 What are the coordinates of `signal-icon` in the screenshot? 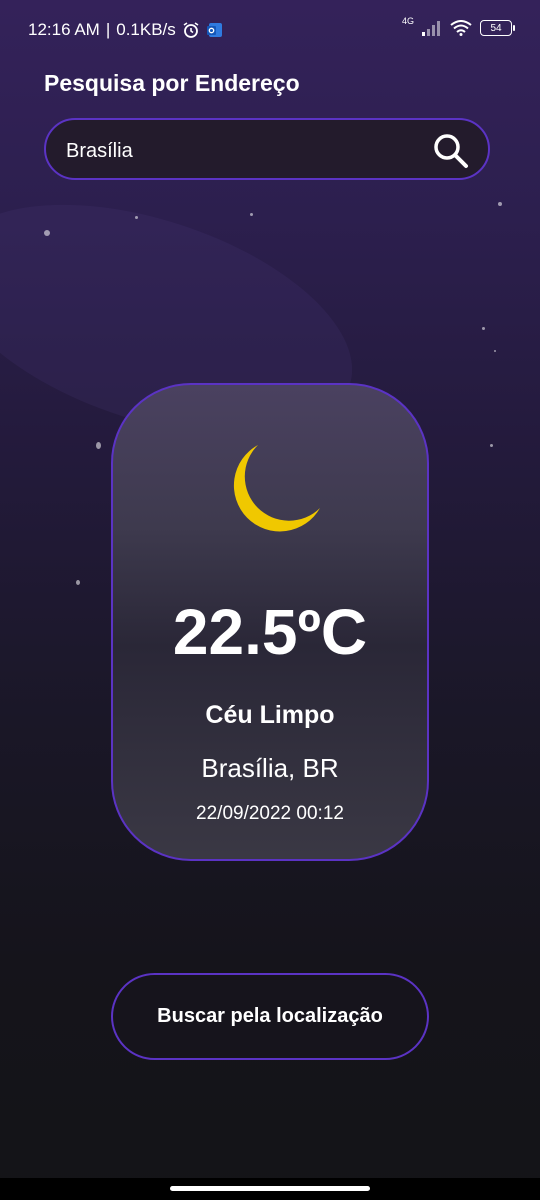 It's located at (431, 28).